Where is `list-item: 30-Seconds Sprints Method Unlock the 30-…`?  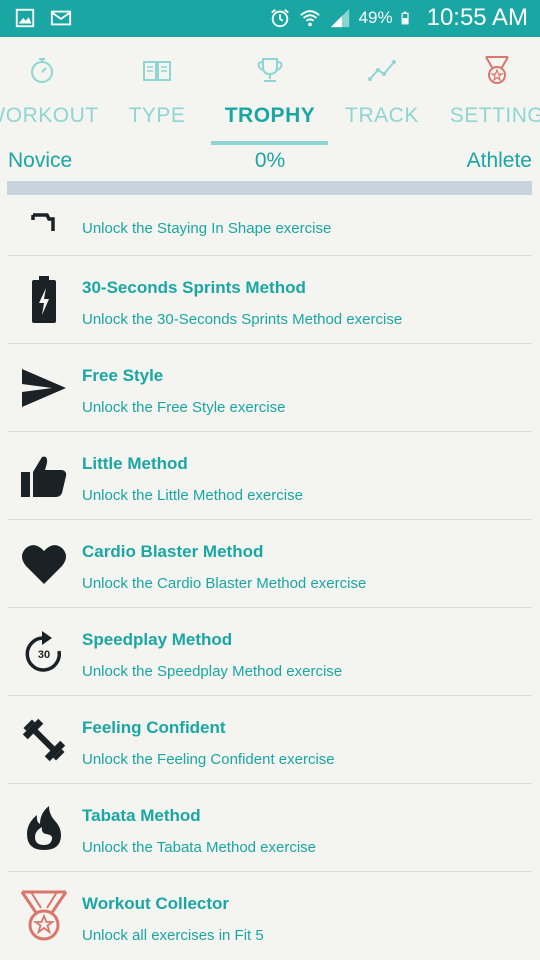
list-item: 30-Seconds Sprints Method Unlock the 30-… is located at coordinates (270, 300).